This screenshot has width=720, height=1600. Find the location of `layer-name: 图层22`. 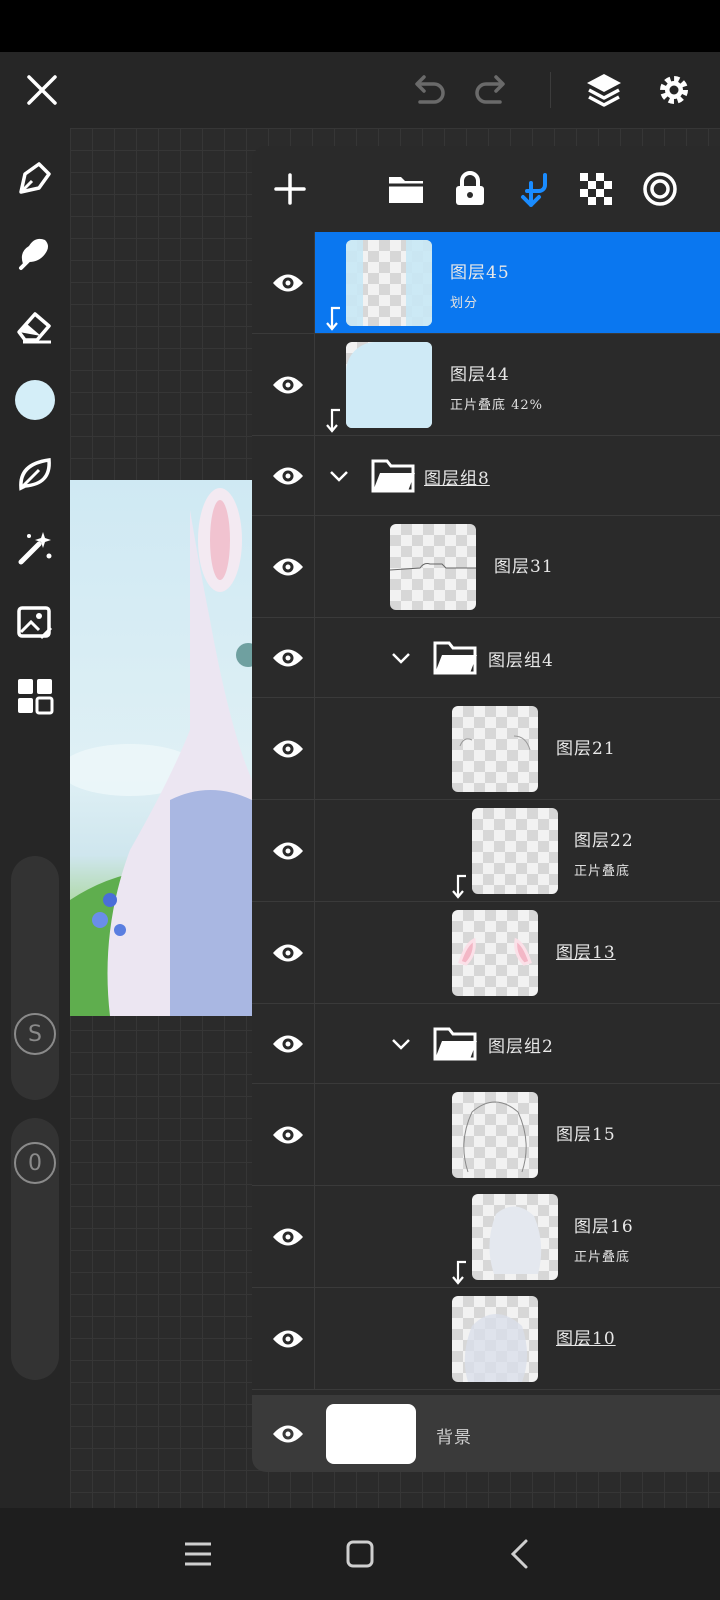

layer-name: 图层22 is located at coordinates (604, 841).